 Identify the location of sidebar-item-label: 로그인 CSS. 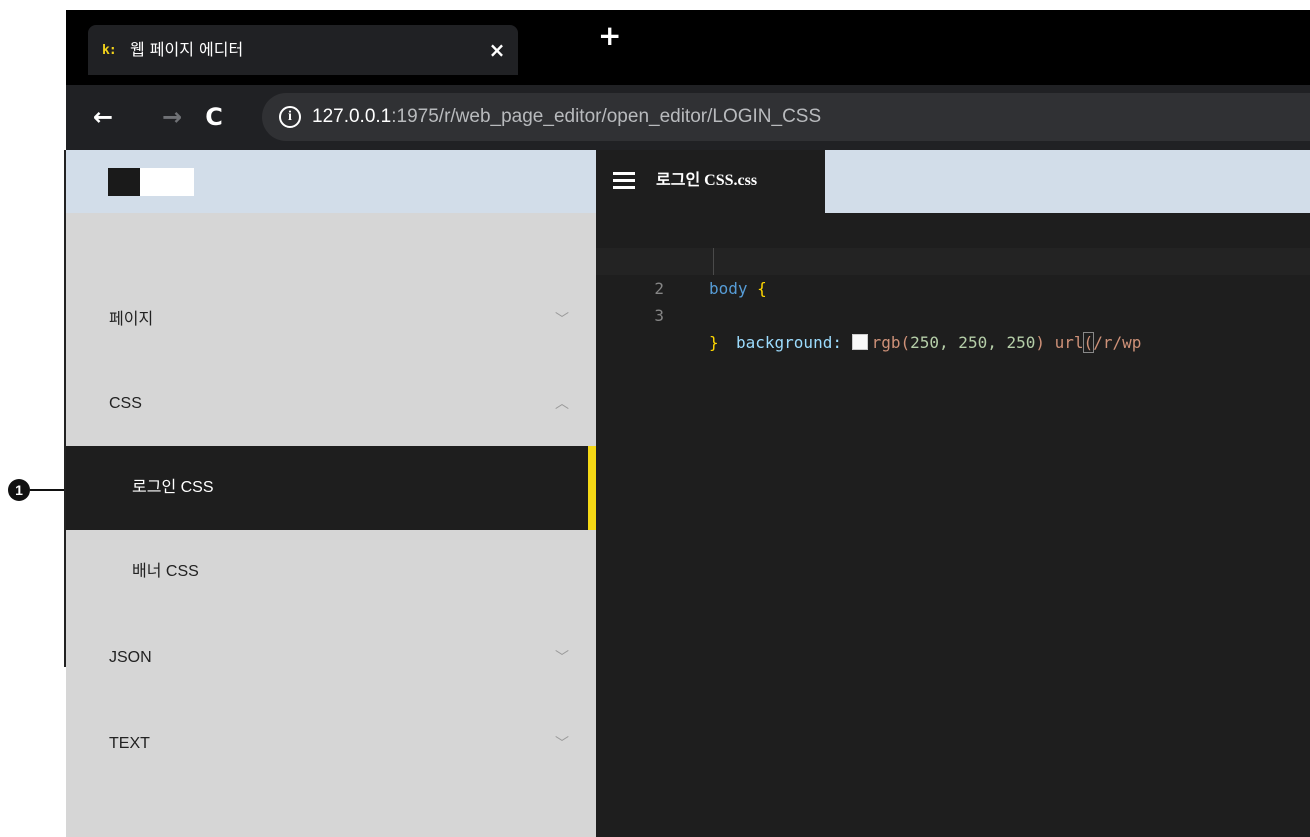
(173, 487).